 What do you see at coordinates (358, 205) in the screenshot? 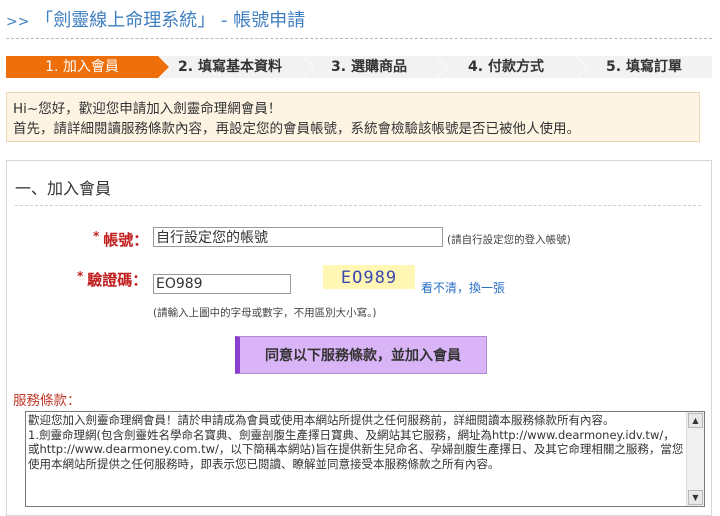
I see `section-divider` at bounding box center [358, 205].